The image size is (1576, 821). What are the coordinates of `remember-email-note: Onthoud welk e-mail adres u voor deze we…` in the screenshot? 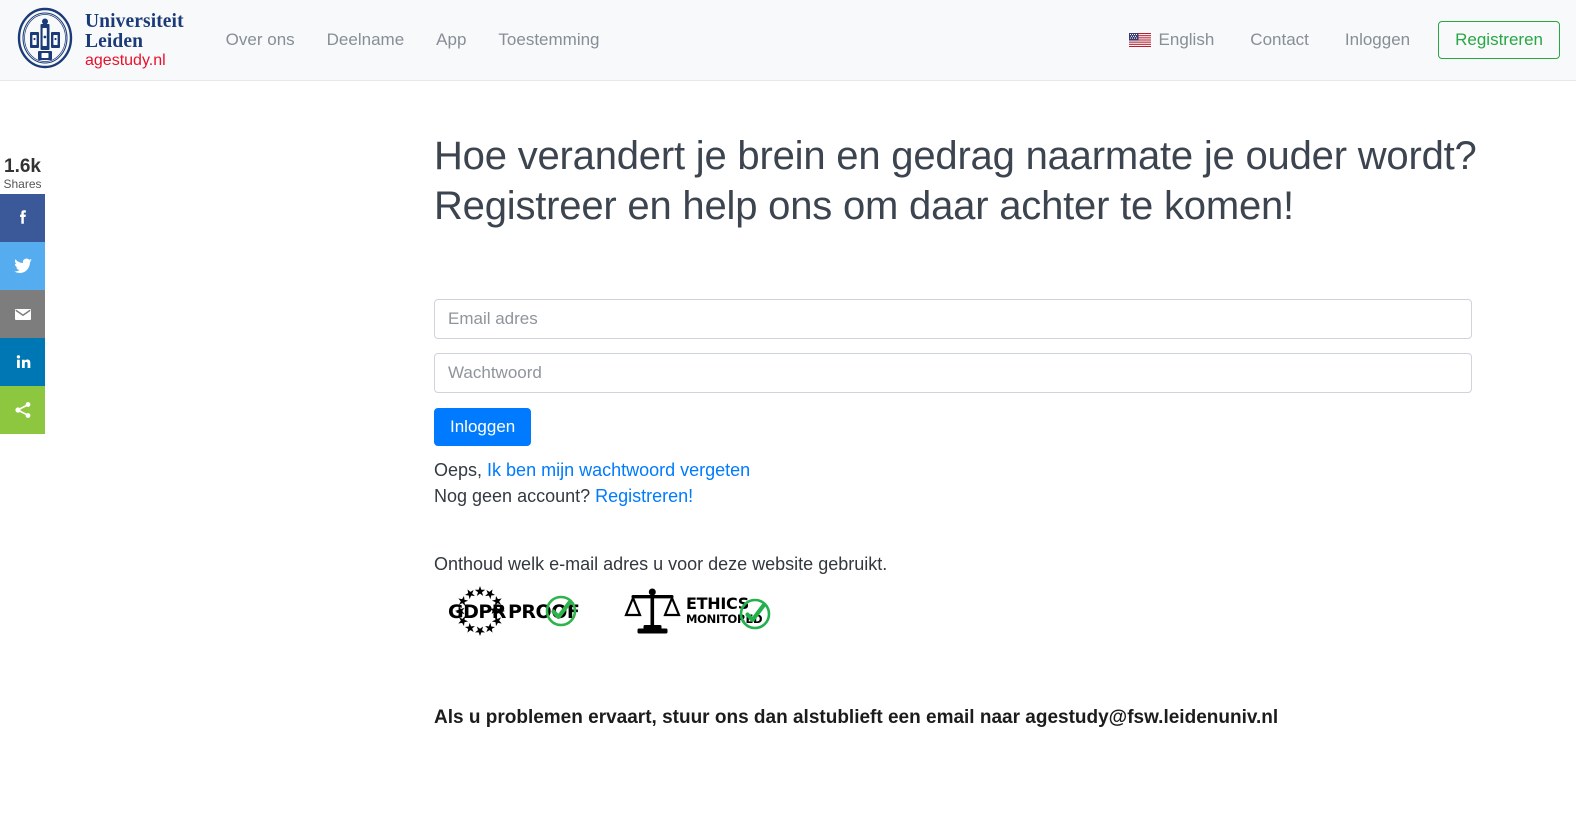 It's located at (661, 563).